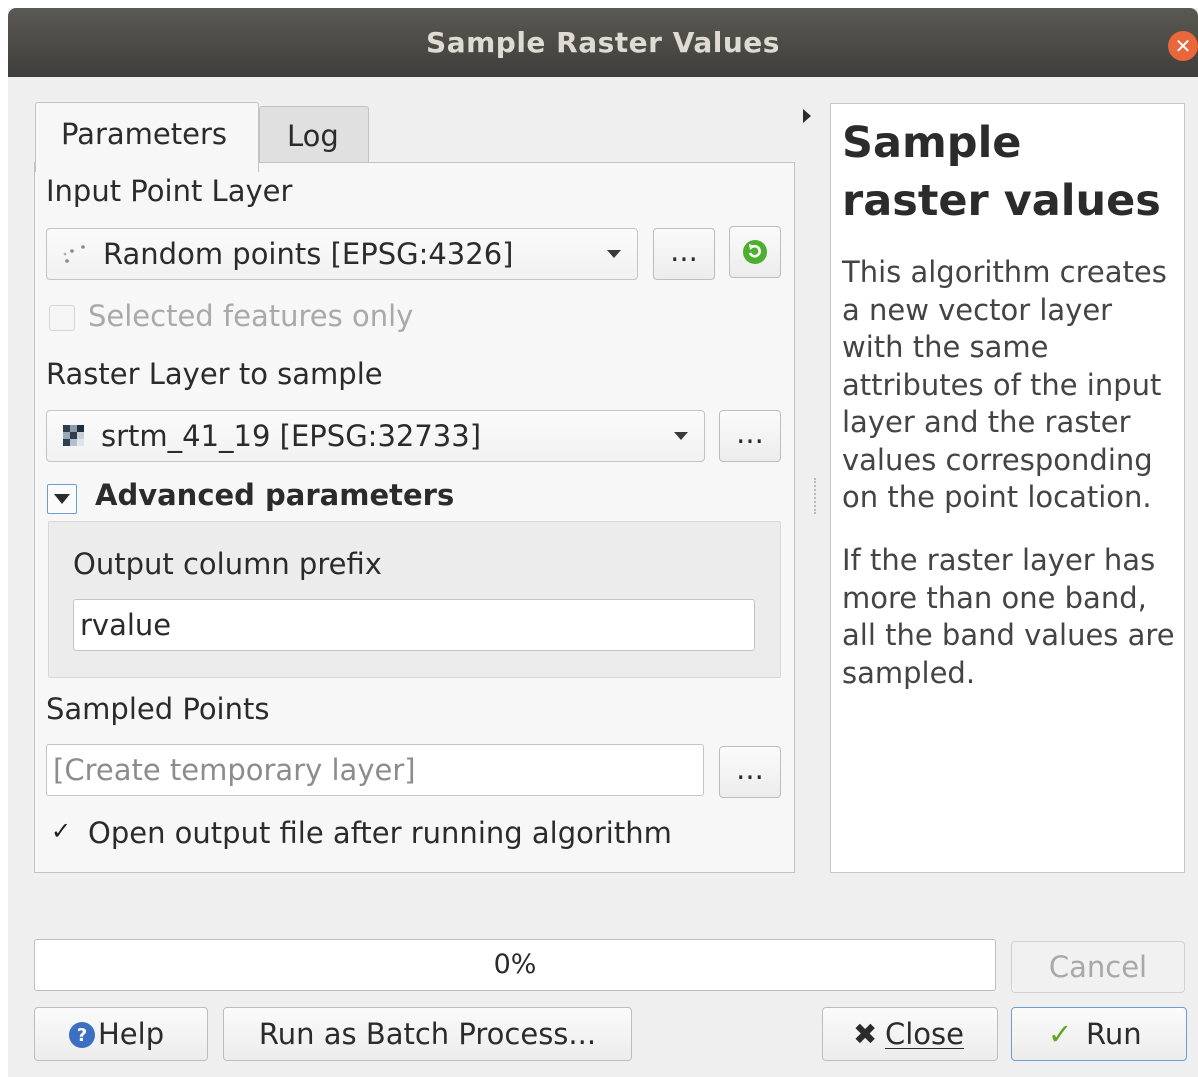 The width and height of the screenshot is (1198, 1077). I want to click on tab-log-label: Log, so click(313, 136).